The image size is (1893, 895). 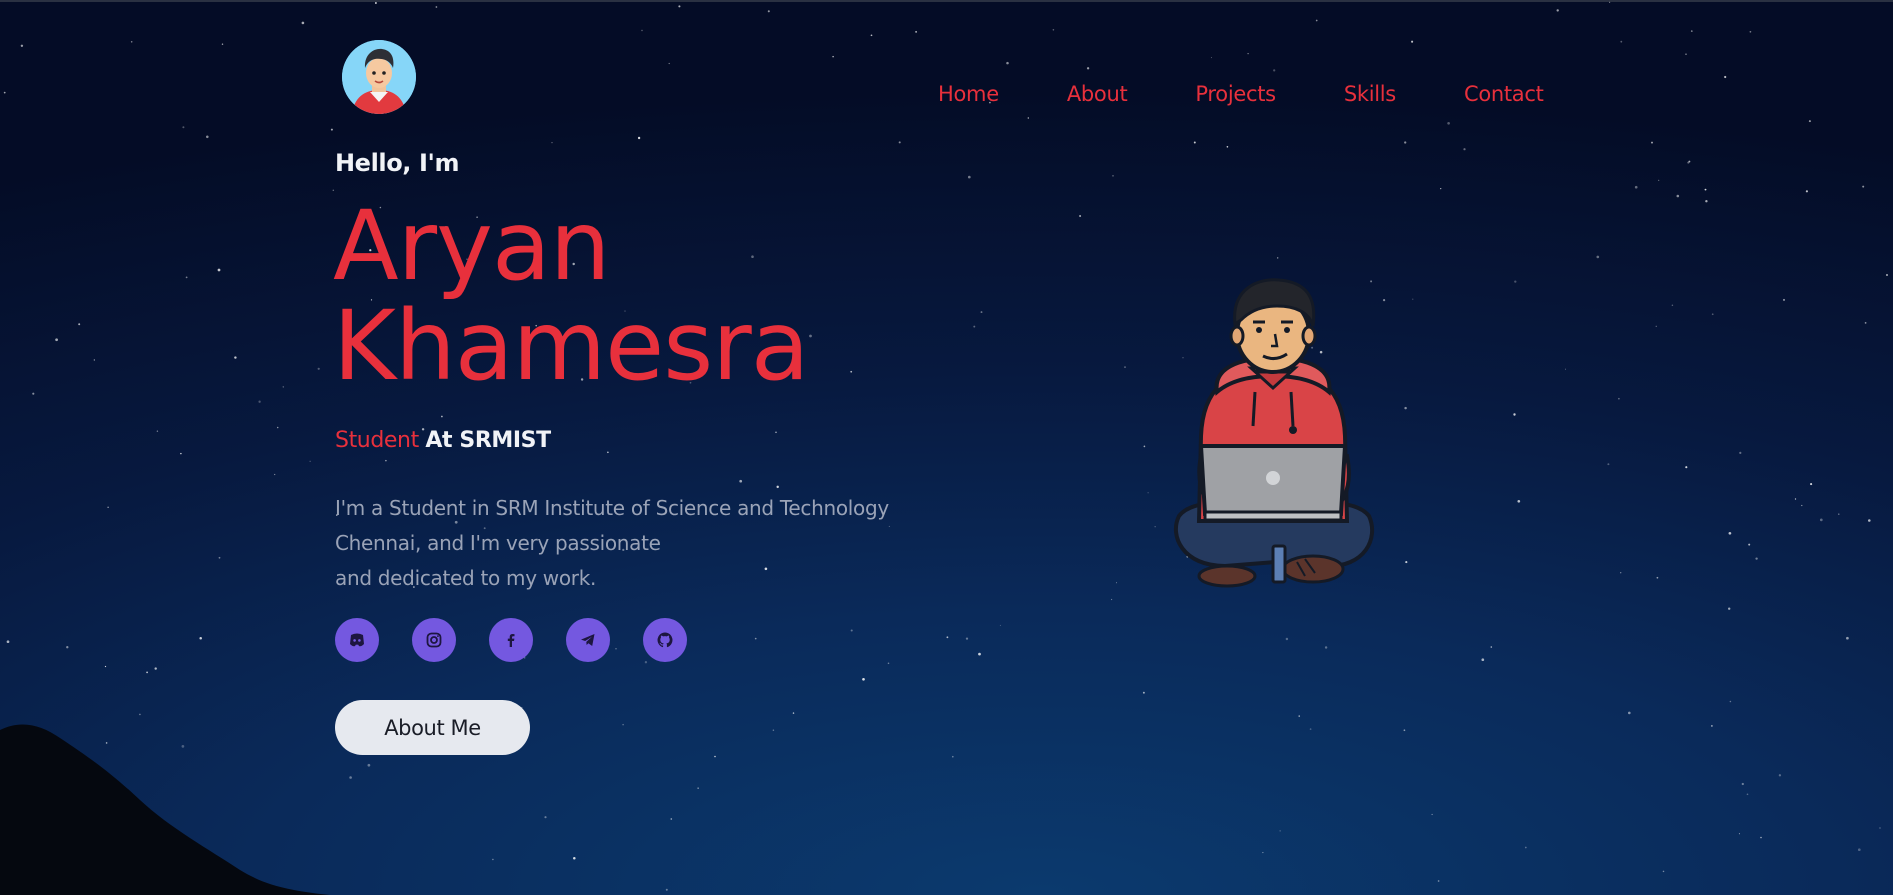 What do you see at coordinates (432, 727) in the screenshot?
I see `about-me-button: About Me` at bounding box center [432, 727].